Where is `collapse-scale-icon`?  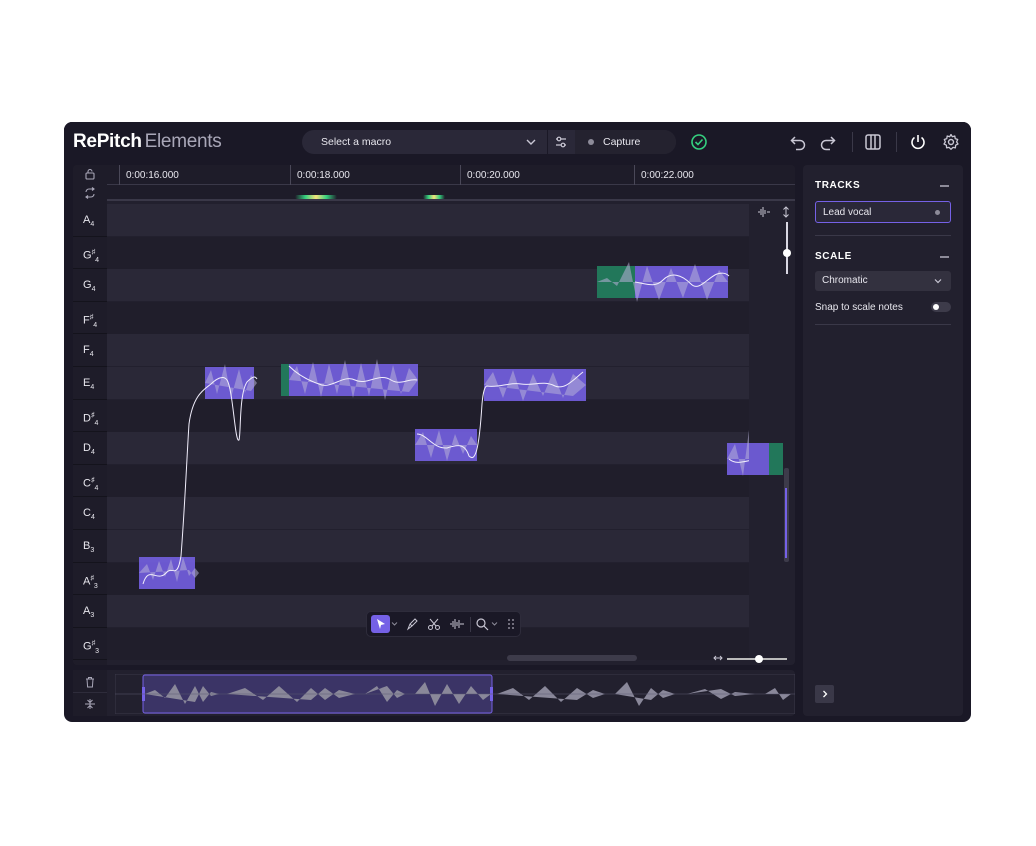 collapse-scale-icon is located at coordinates (944, 257).